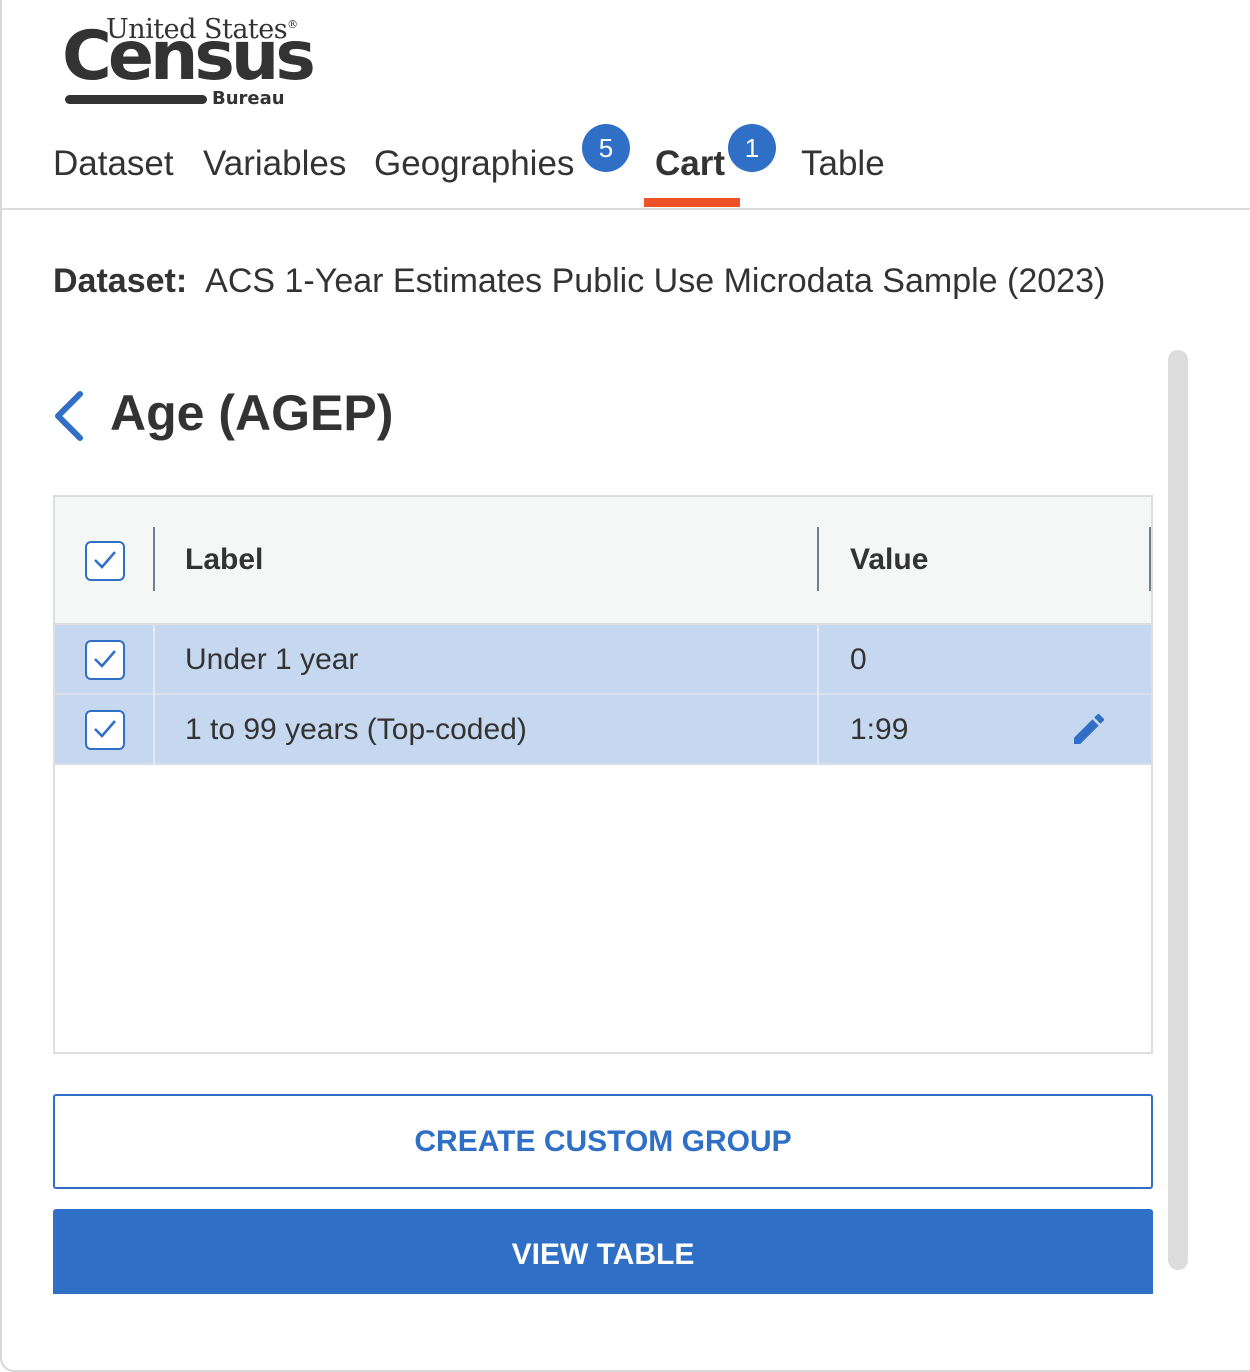  What do you see at coordinates (690, 164) in the screenshot?
I see `tab-cart: Cart` at bounding box center [690, 164].